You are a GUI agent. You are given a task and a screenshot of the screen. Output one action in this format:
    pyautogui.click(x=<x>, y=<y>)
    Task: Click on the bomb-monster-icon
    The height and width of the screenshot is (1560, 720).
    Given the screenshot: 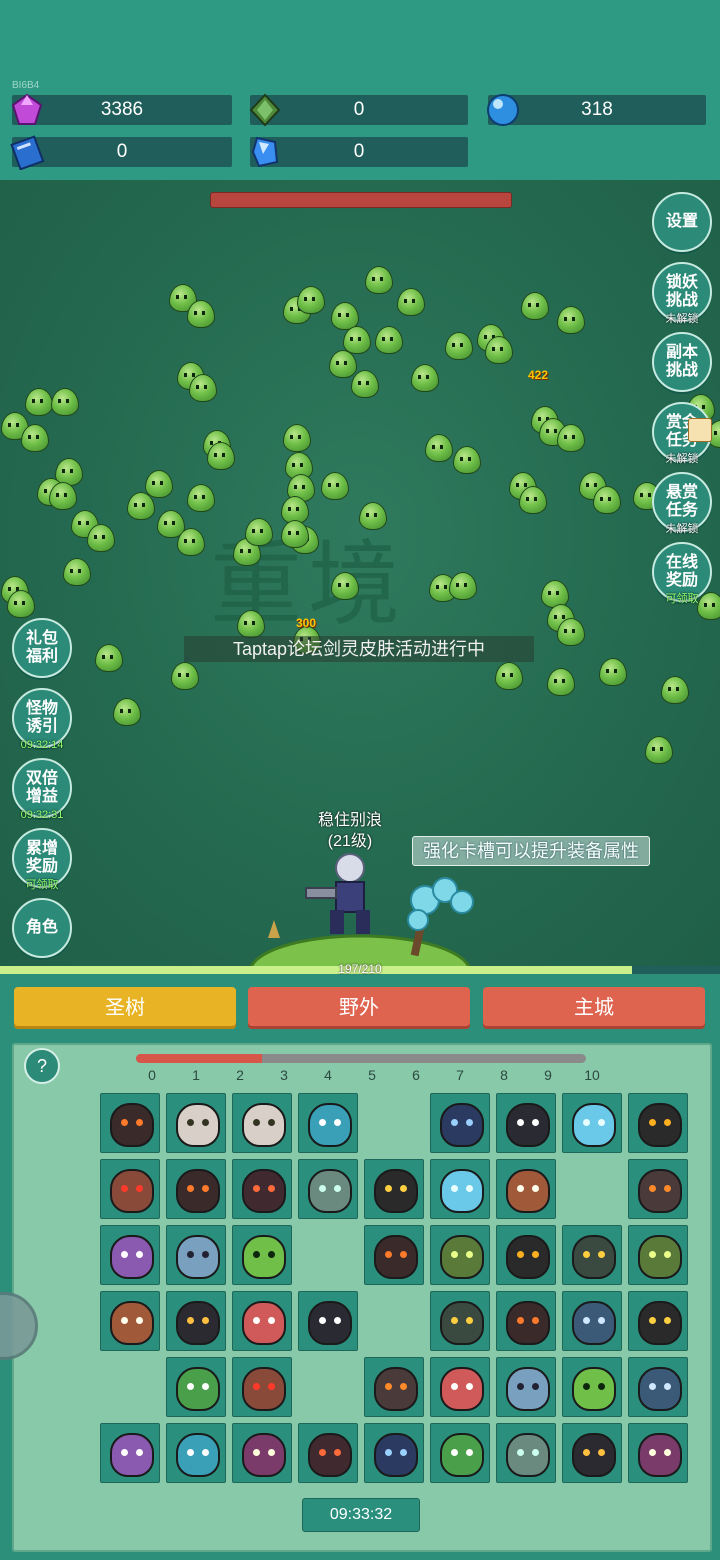 What is the action you would take?
    pyautogui.click(x=528, y=1125)
    